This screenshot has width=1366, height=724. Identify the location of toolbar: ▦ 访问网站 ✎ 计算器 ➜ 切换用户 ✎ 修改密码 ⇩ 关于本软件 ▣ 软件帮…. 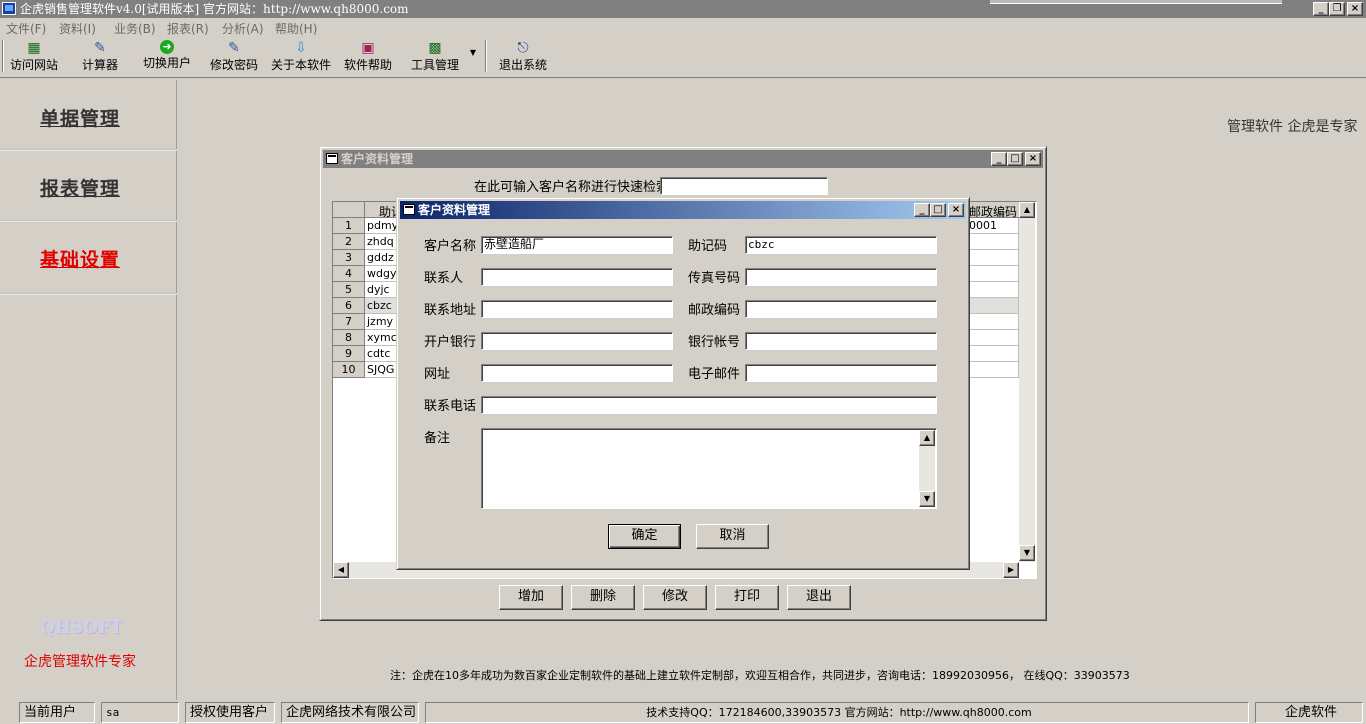
(683, 58).